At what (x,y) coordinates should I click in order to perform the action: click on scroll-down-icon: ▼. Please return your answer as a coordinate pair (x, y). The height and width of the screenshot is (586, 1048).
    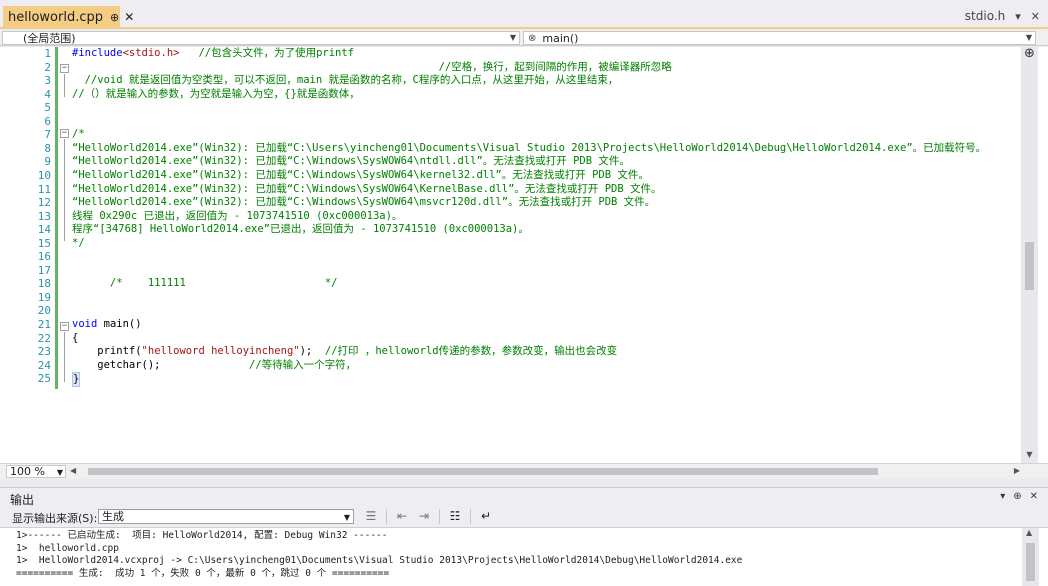
    Looking at the image, I should click on (1029, 455).